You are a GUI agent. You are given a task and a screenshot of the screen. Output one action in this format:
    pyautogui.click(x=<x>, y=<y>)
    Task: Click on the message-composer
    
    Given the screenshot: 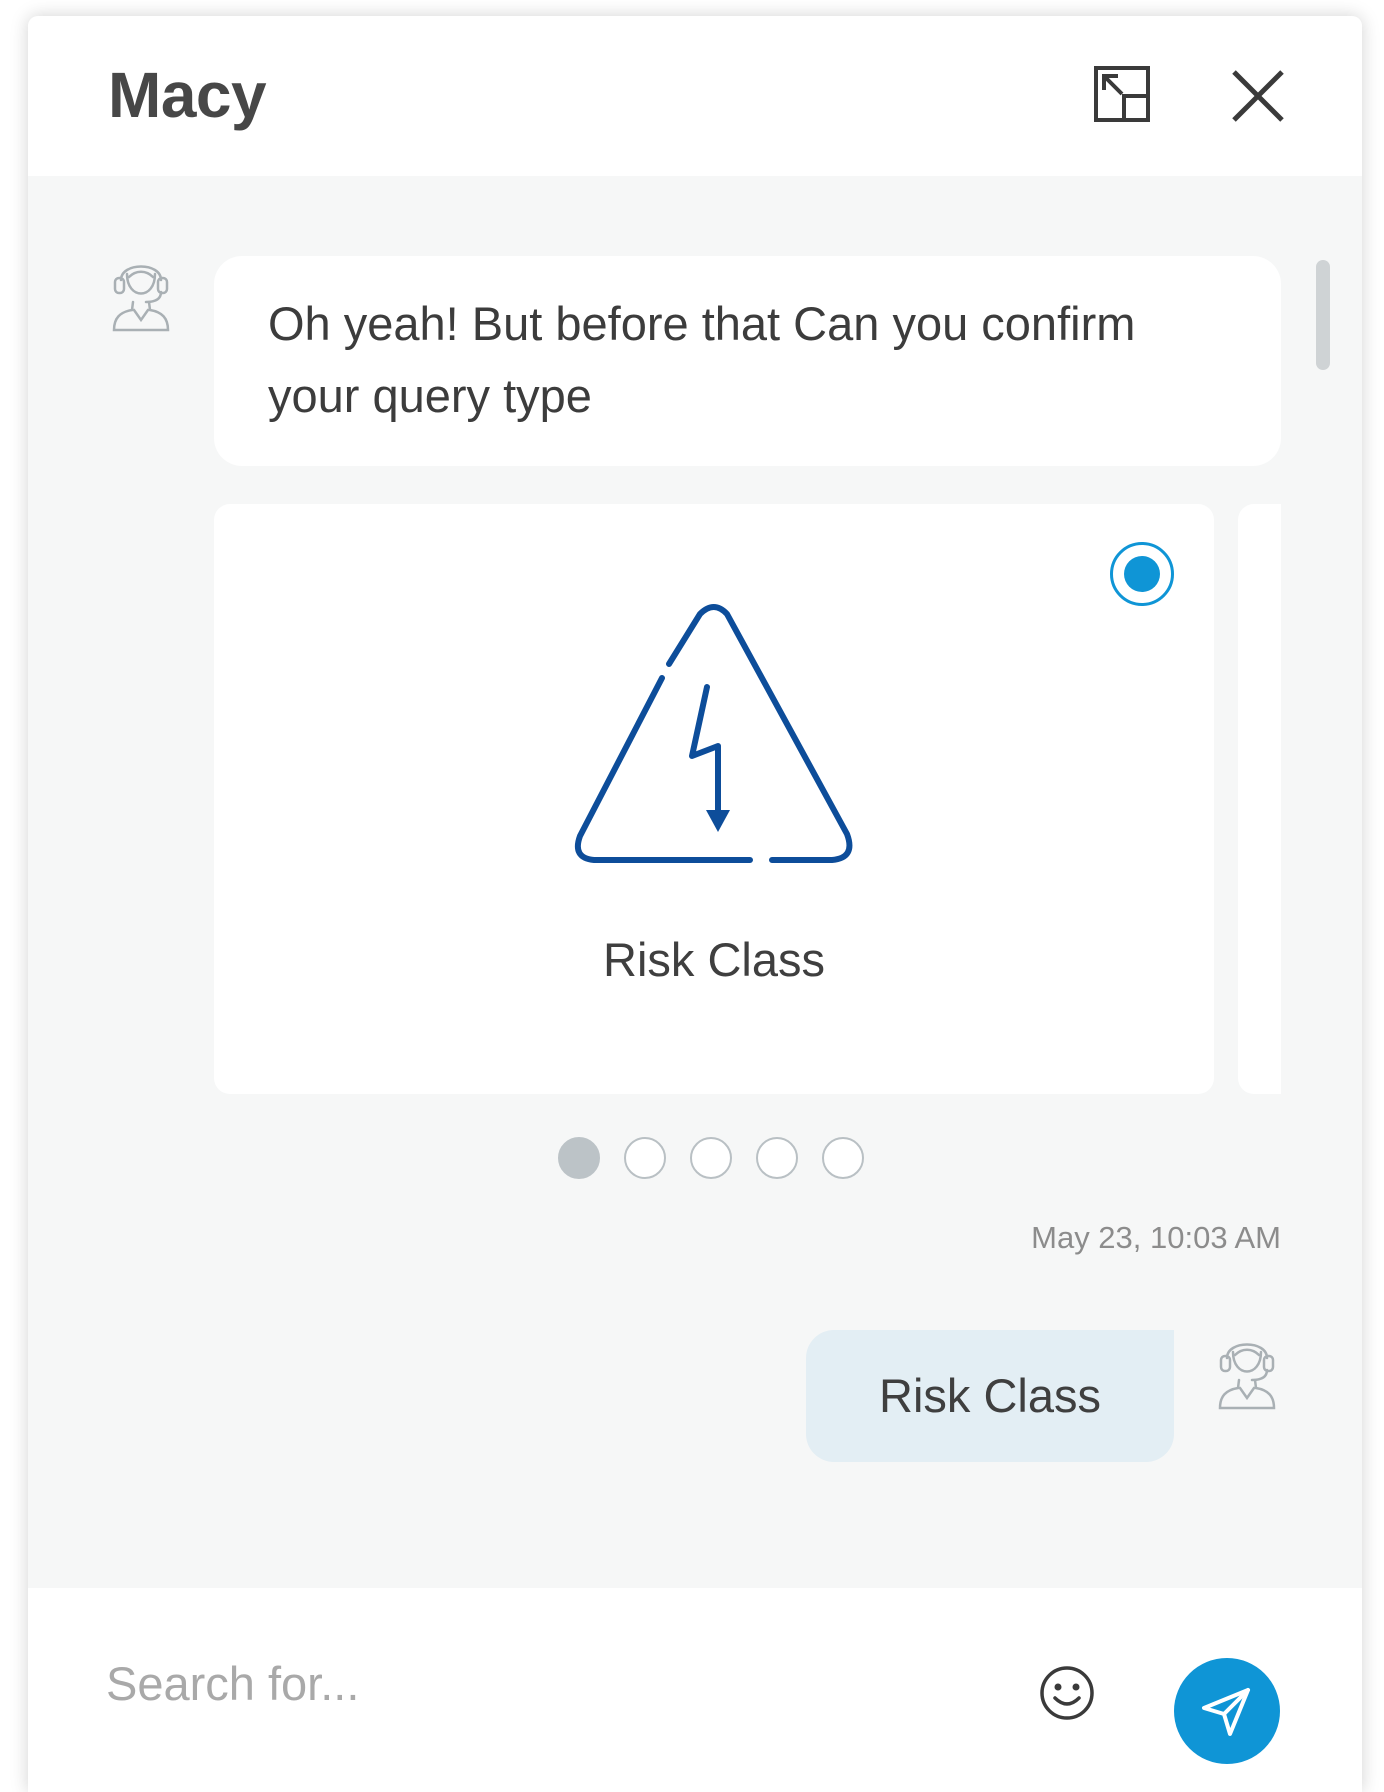 What is the action you would take?
    pyautogui.click(x=695, y=1690)
    